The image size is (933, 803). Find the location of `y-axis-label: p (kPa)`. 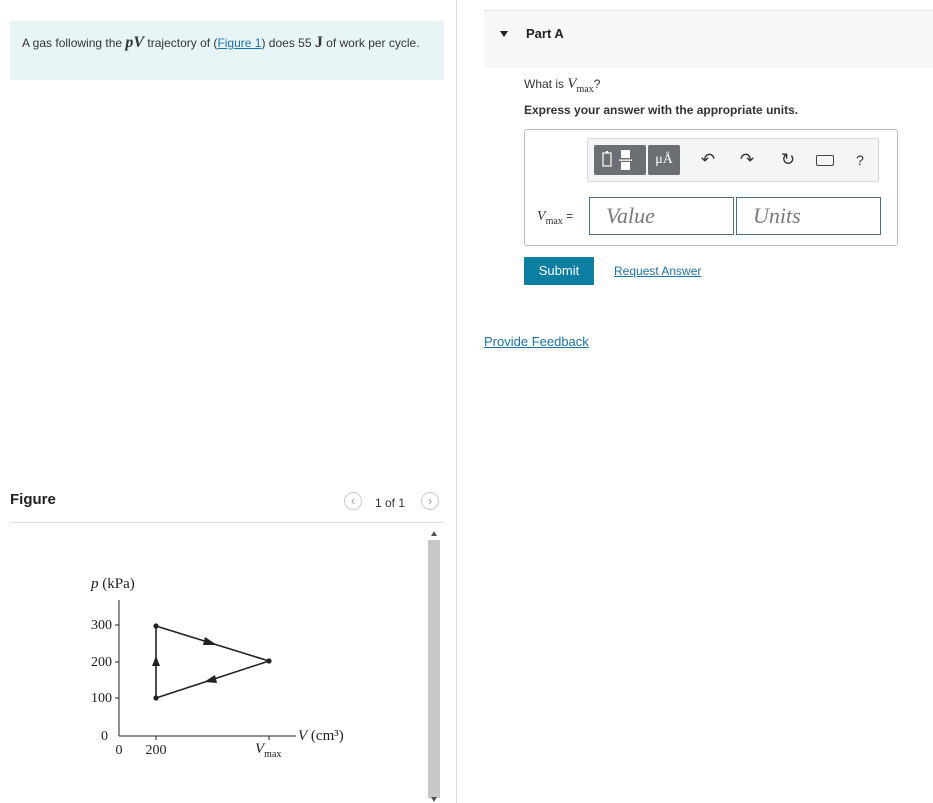

y-axis-label: p (kPa) is located at coordinates (112, 584).